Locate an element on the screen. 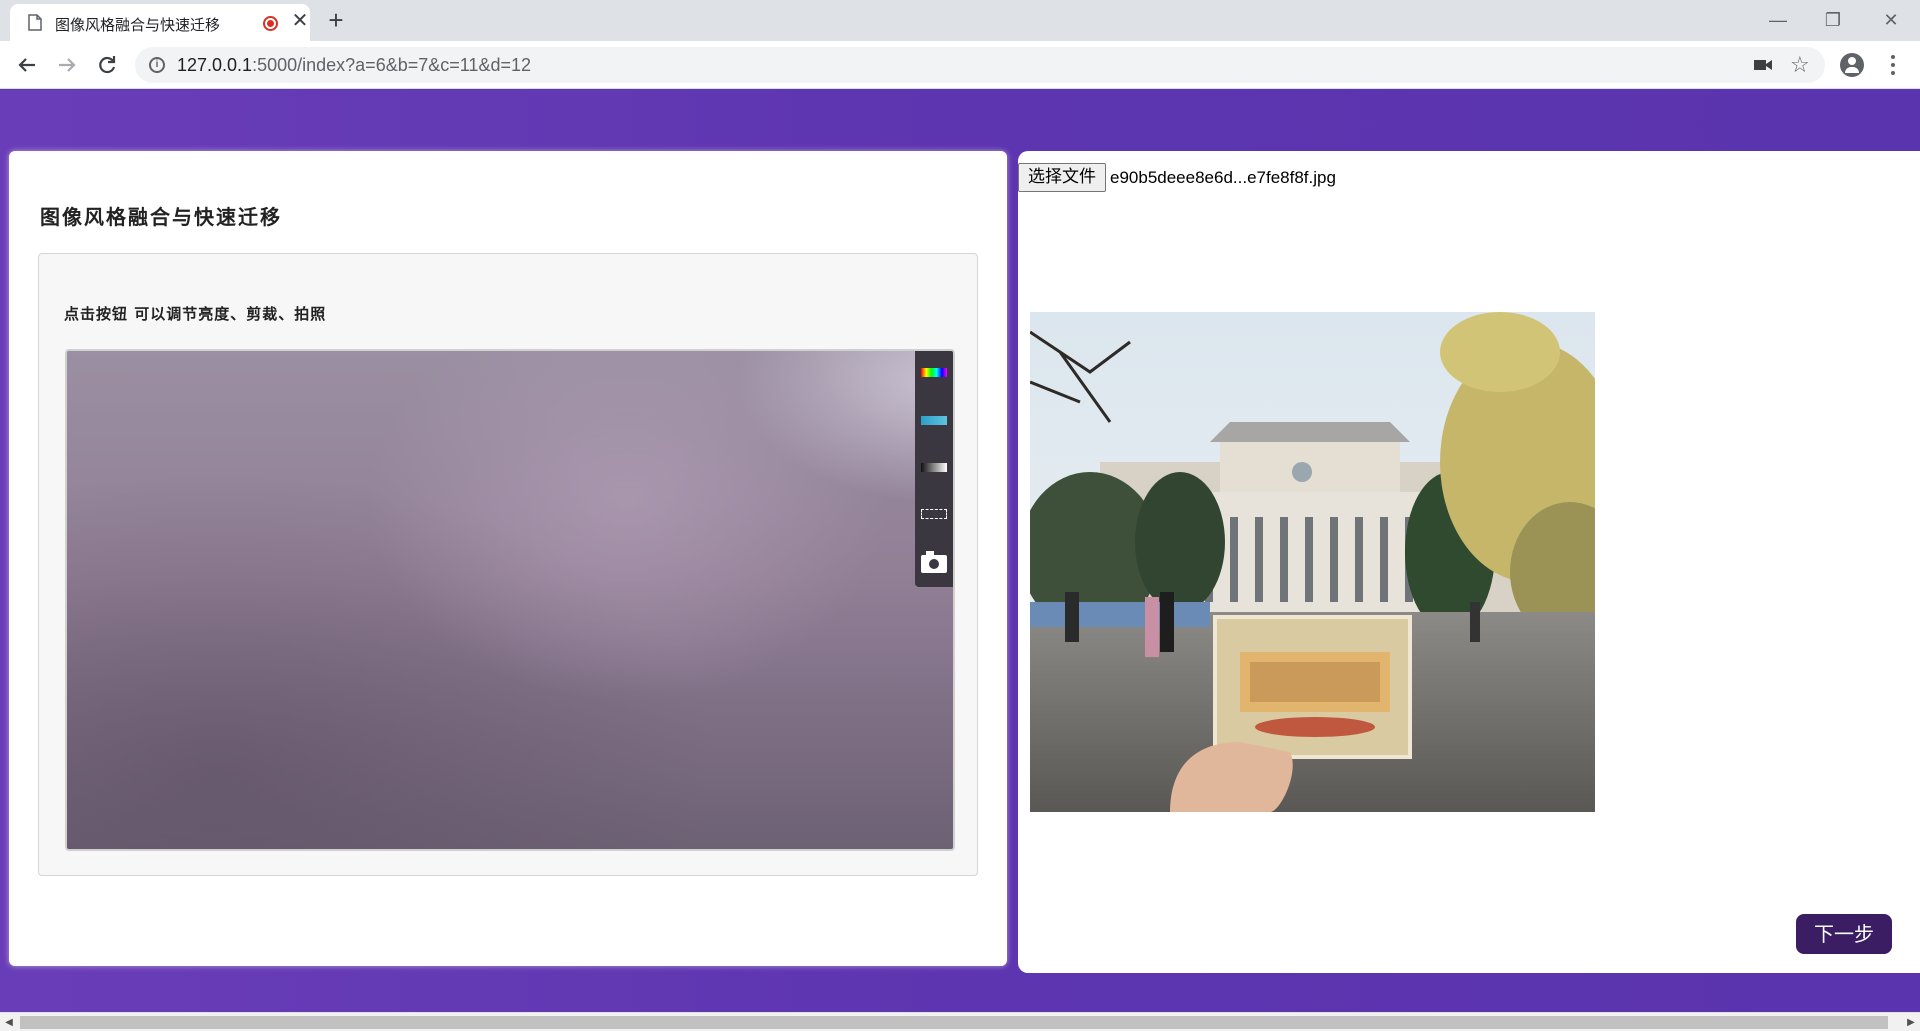 This screenshot has height=1031, width=1920. tint-icon is located at coordinates (934, 420).